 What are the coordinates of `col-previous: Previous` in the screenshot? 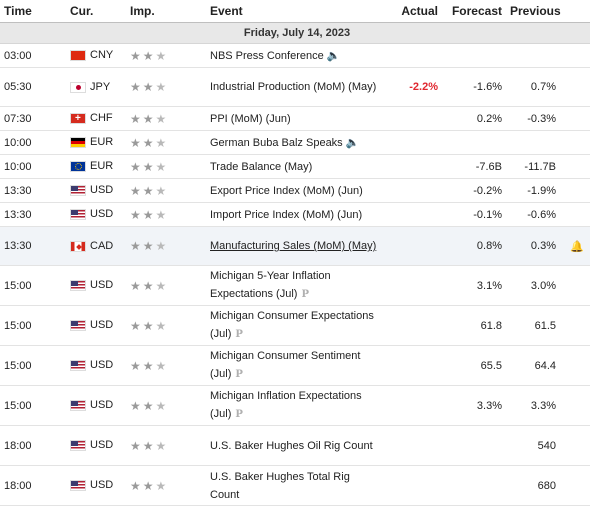 It's located at (548, 11).